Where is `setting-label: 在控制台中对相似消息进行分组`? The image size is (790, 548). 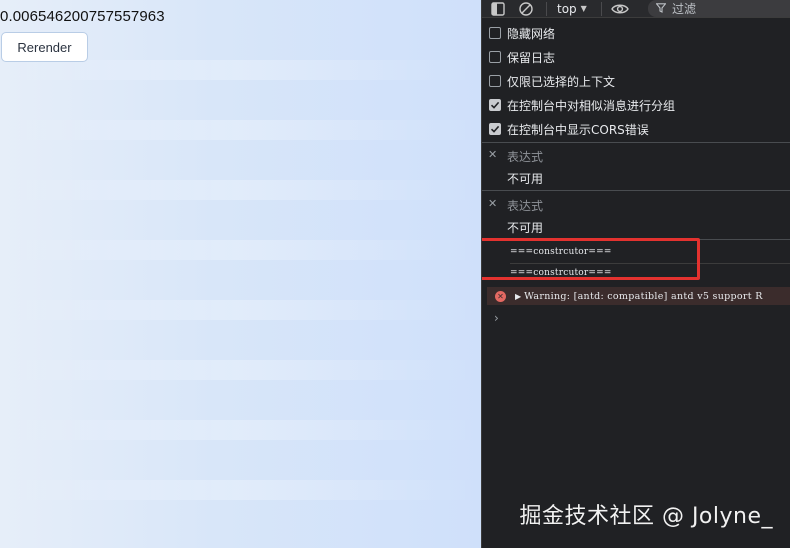
setting-label: 在控制台中对相似消息进行分组 is located at coordinates (591, 105).